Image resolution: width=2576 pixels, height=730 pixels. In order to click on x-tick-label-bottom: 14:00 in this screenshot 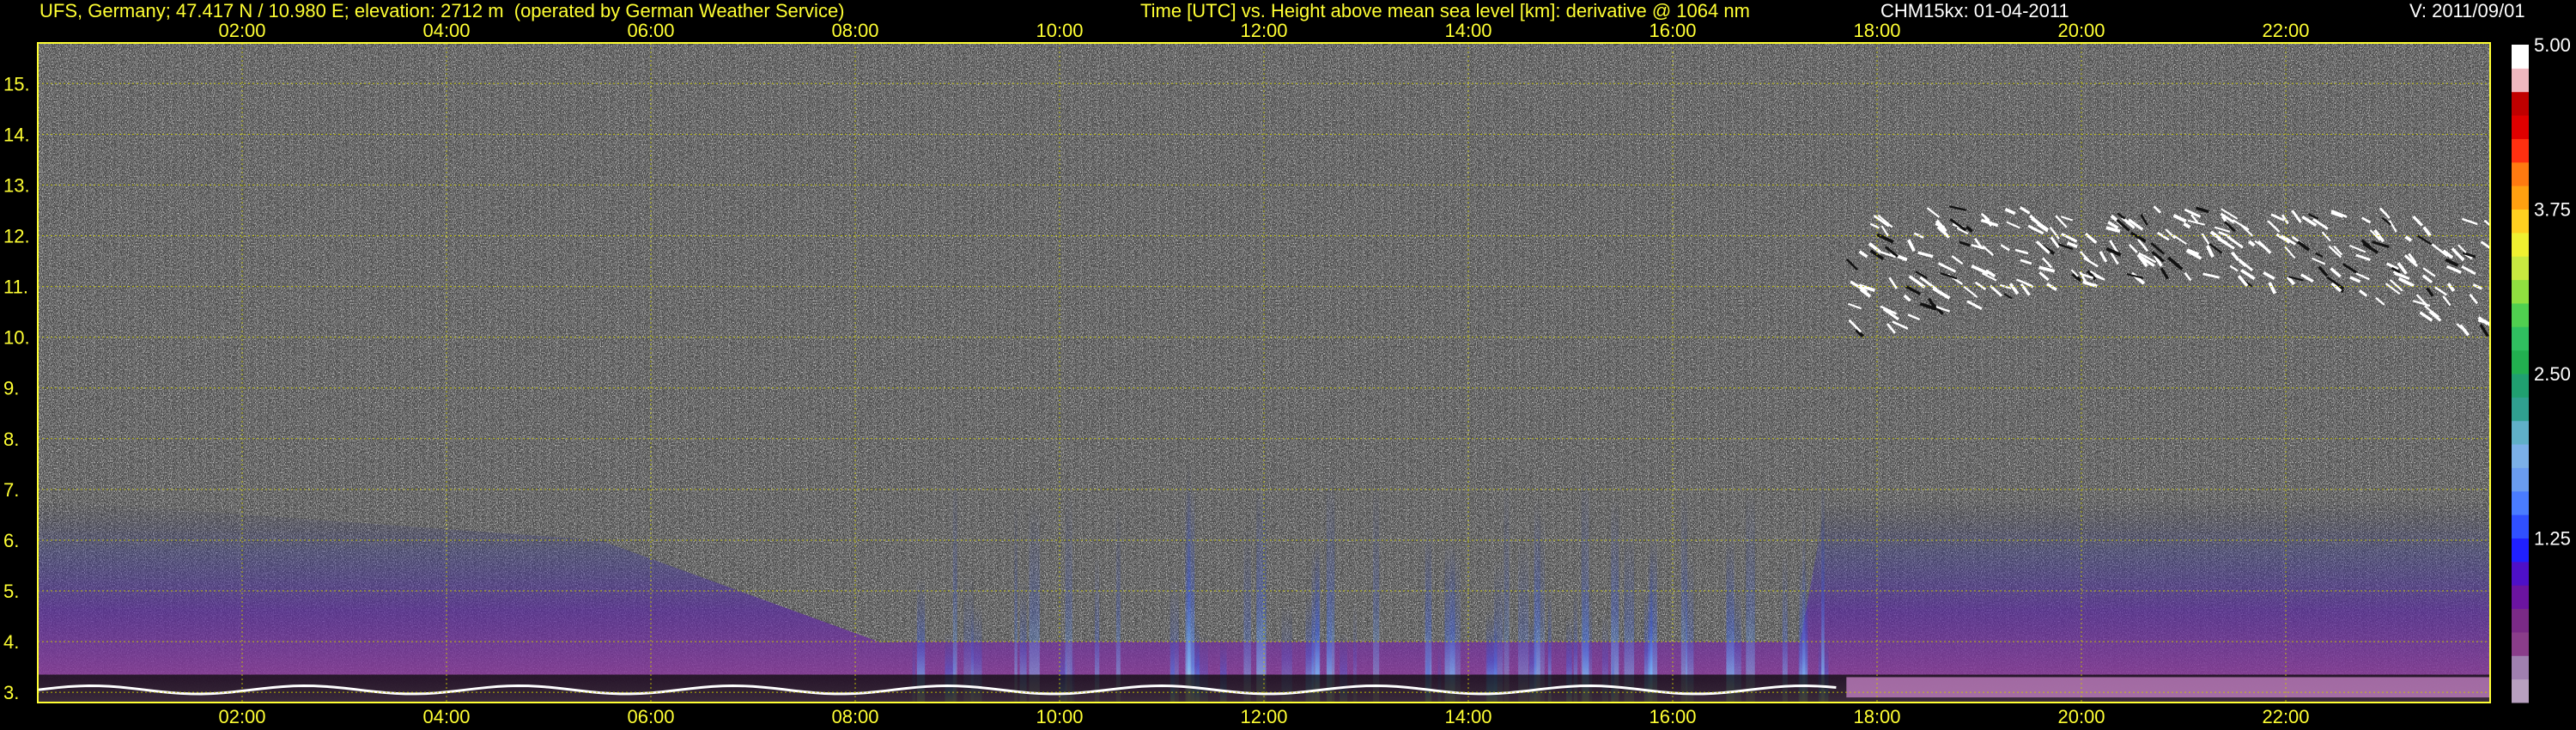, I will do `click(1468, 716)`.